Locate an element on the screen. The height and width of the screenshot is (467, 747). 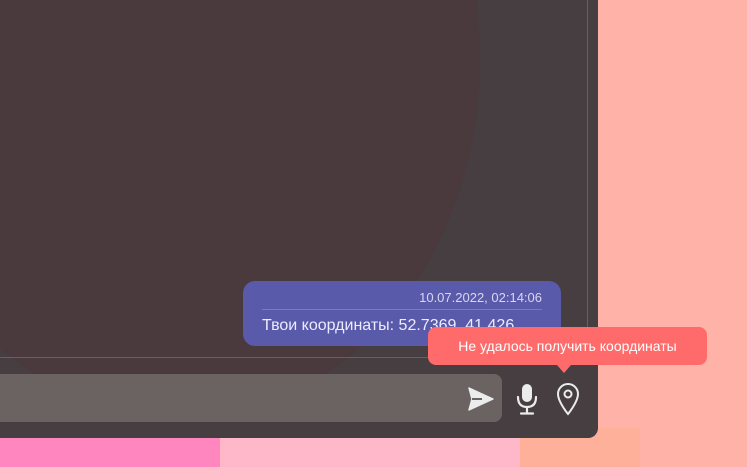
send-icon is located at coordinates (481, 399).